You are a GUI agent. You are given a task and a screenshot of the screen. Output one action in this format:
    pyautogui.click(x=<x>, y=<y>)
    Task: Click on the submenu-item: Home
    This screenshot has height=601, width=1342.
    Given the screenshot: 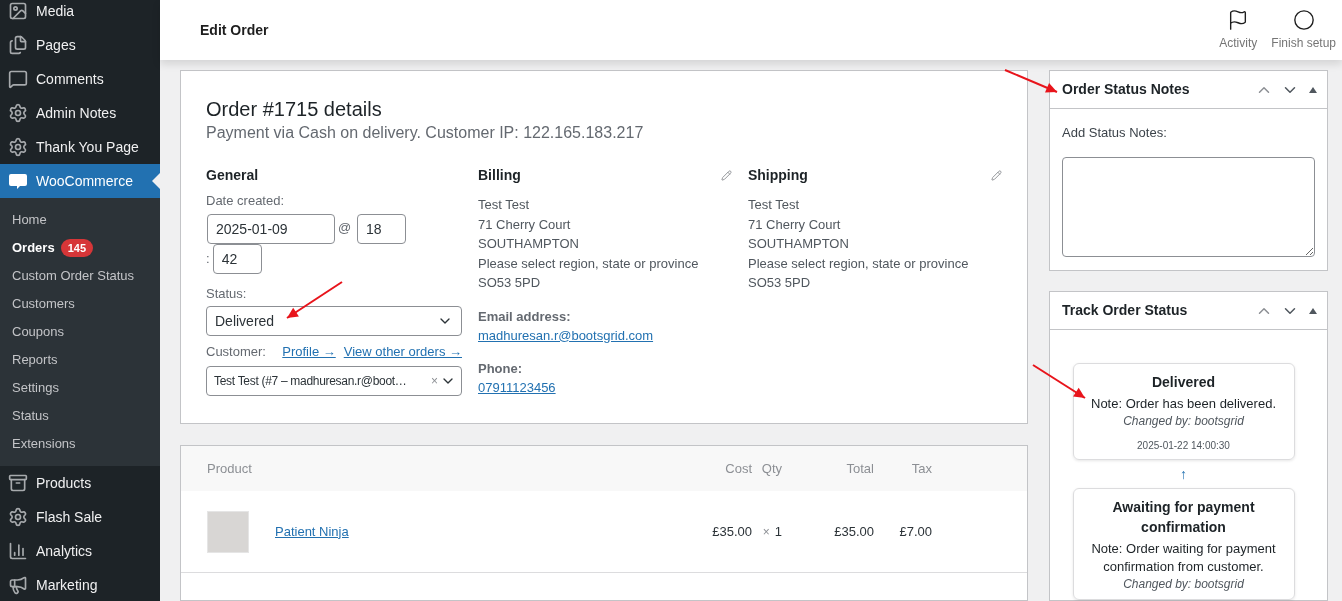 What is the action you would take?
    pyautogui.click(x=80, y=220)
    